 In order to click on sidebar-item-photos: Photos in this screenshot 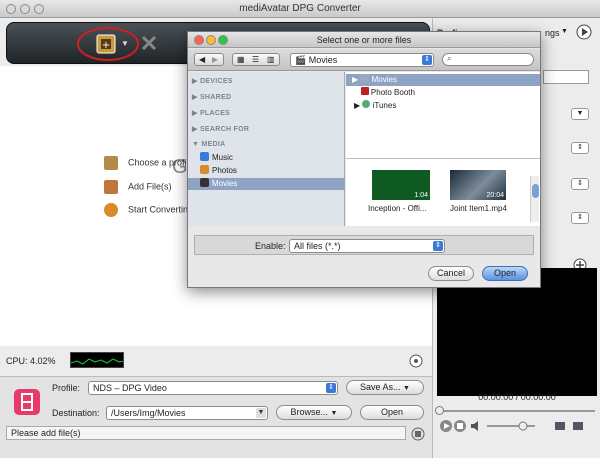, I will do `click(272, 171)`.